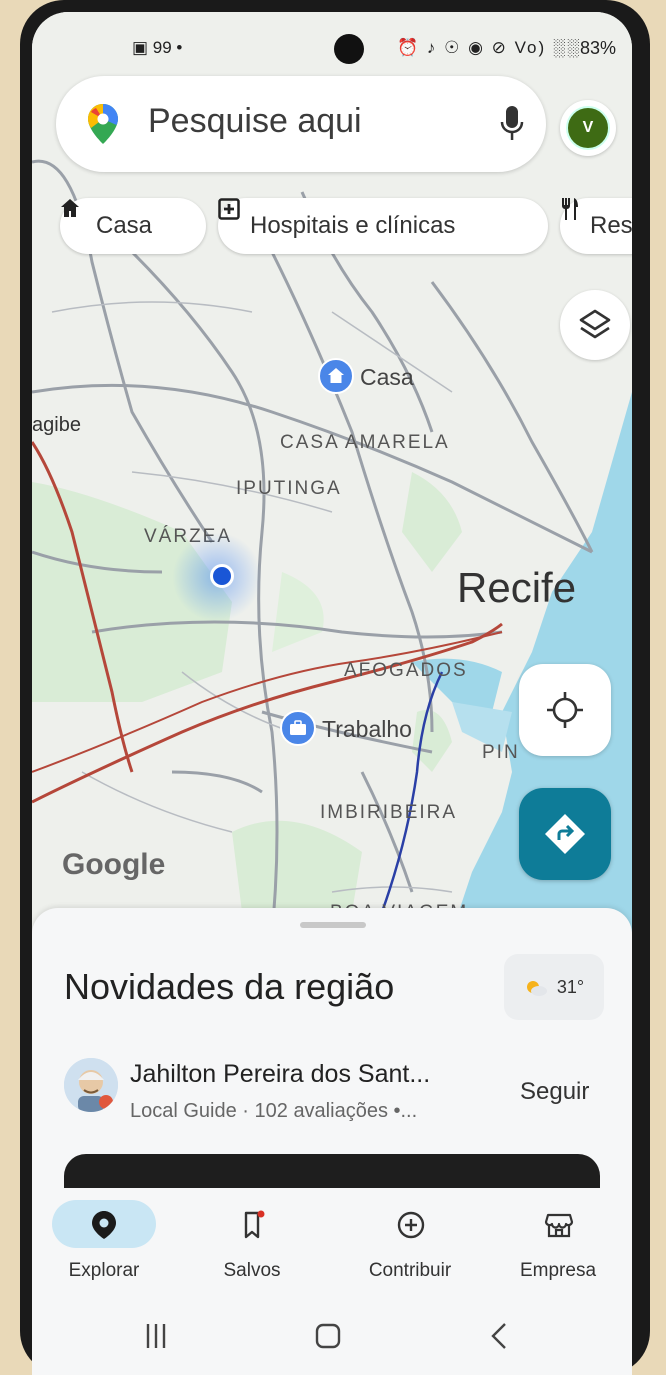  Describe the element at coordinates (252, 1270) in the screenshot. I see `nav-saved-label: Salvos` at that location.